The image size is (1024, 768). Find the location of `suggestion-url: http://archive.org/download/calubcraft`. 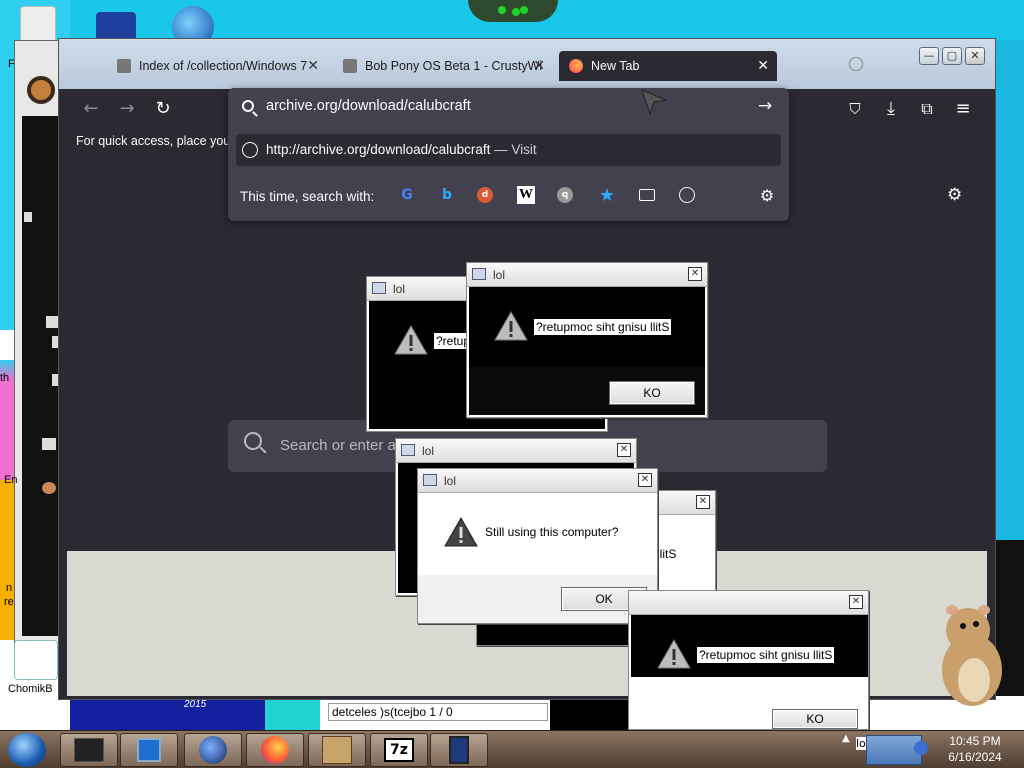

suggestion-url: http://archive.org/download/calubcraft is located at coordinates (378, 149).